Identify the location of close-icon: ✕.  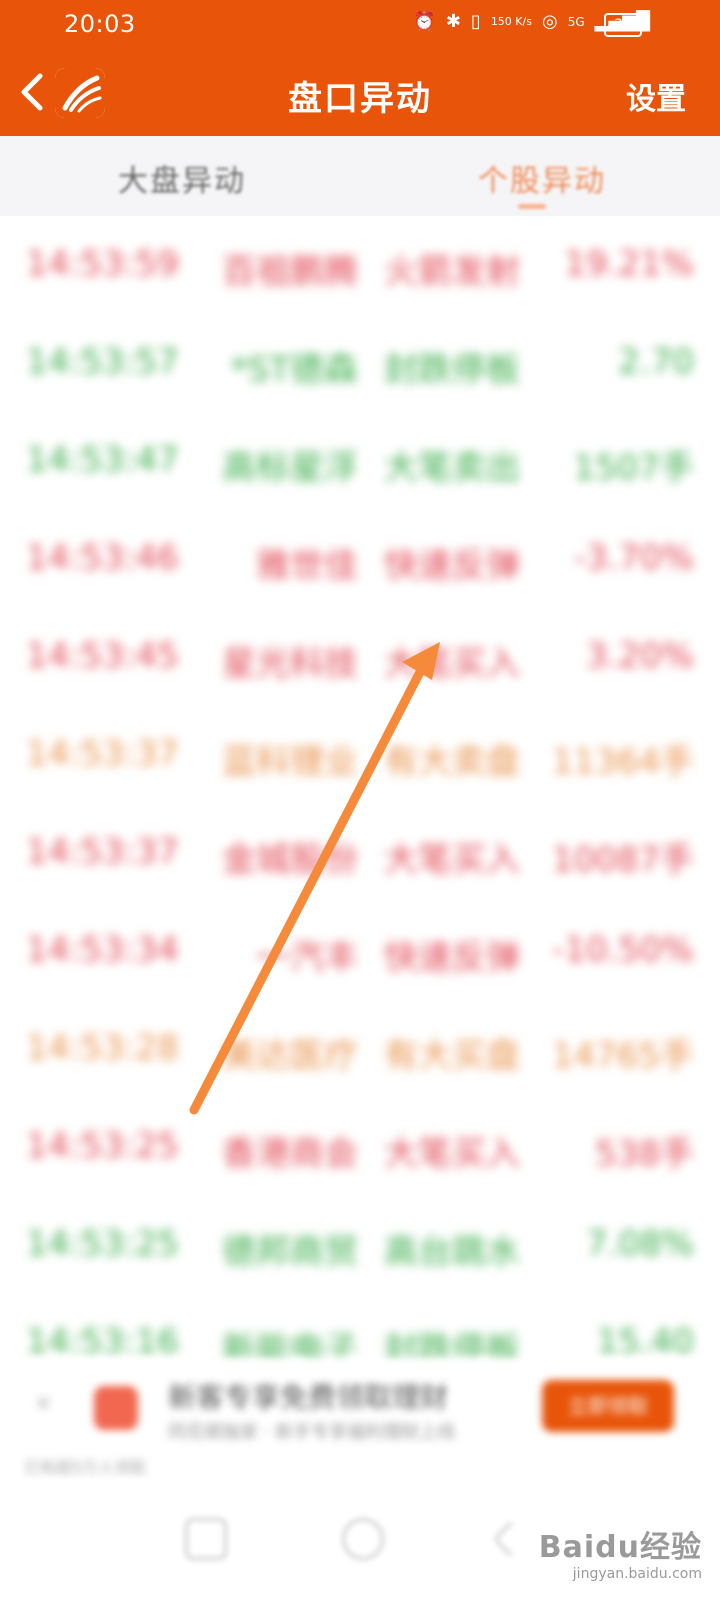
(43, 1404).